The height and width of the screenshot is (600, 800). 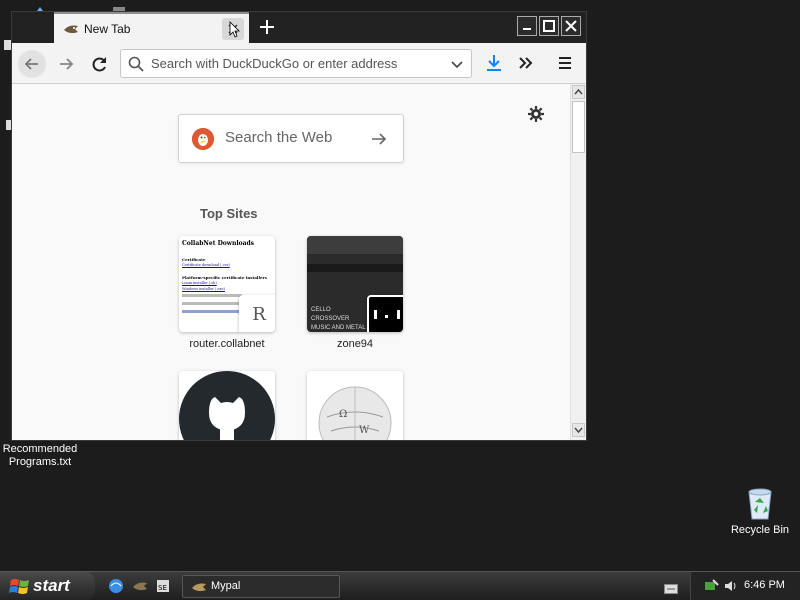 I want to click on system-tray: 6:46 PM, so click(x=745, y=586).